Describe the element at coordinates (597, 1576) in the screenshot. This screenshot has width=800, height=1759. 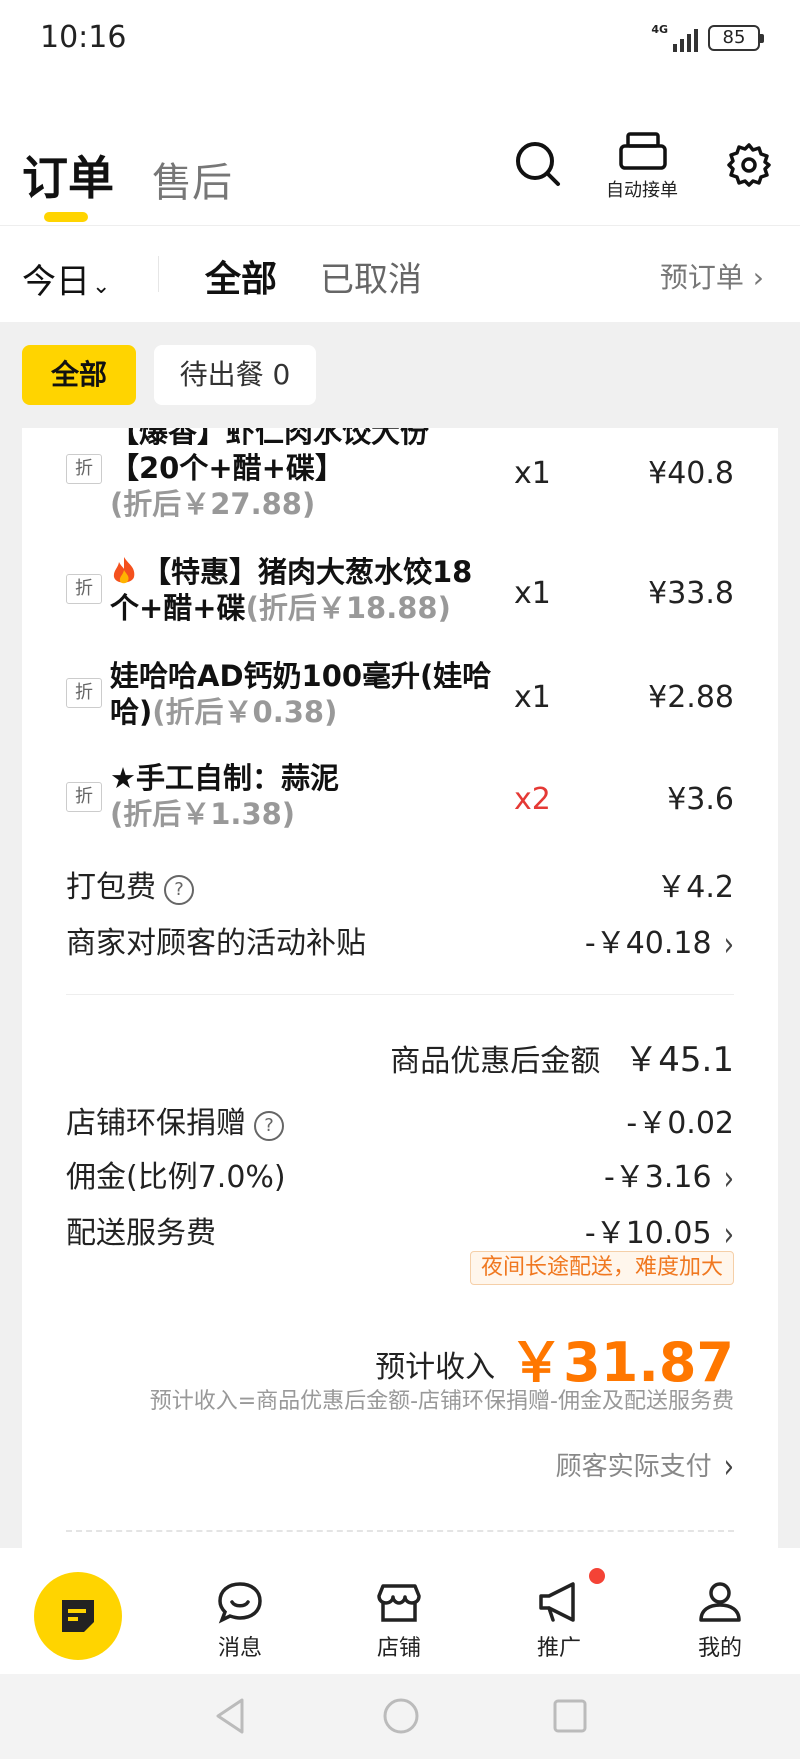
I see `notification-dot` at that location.